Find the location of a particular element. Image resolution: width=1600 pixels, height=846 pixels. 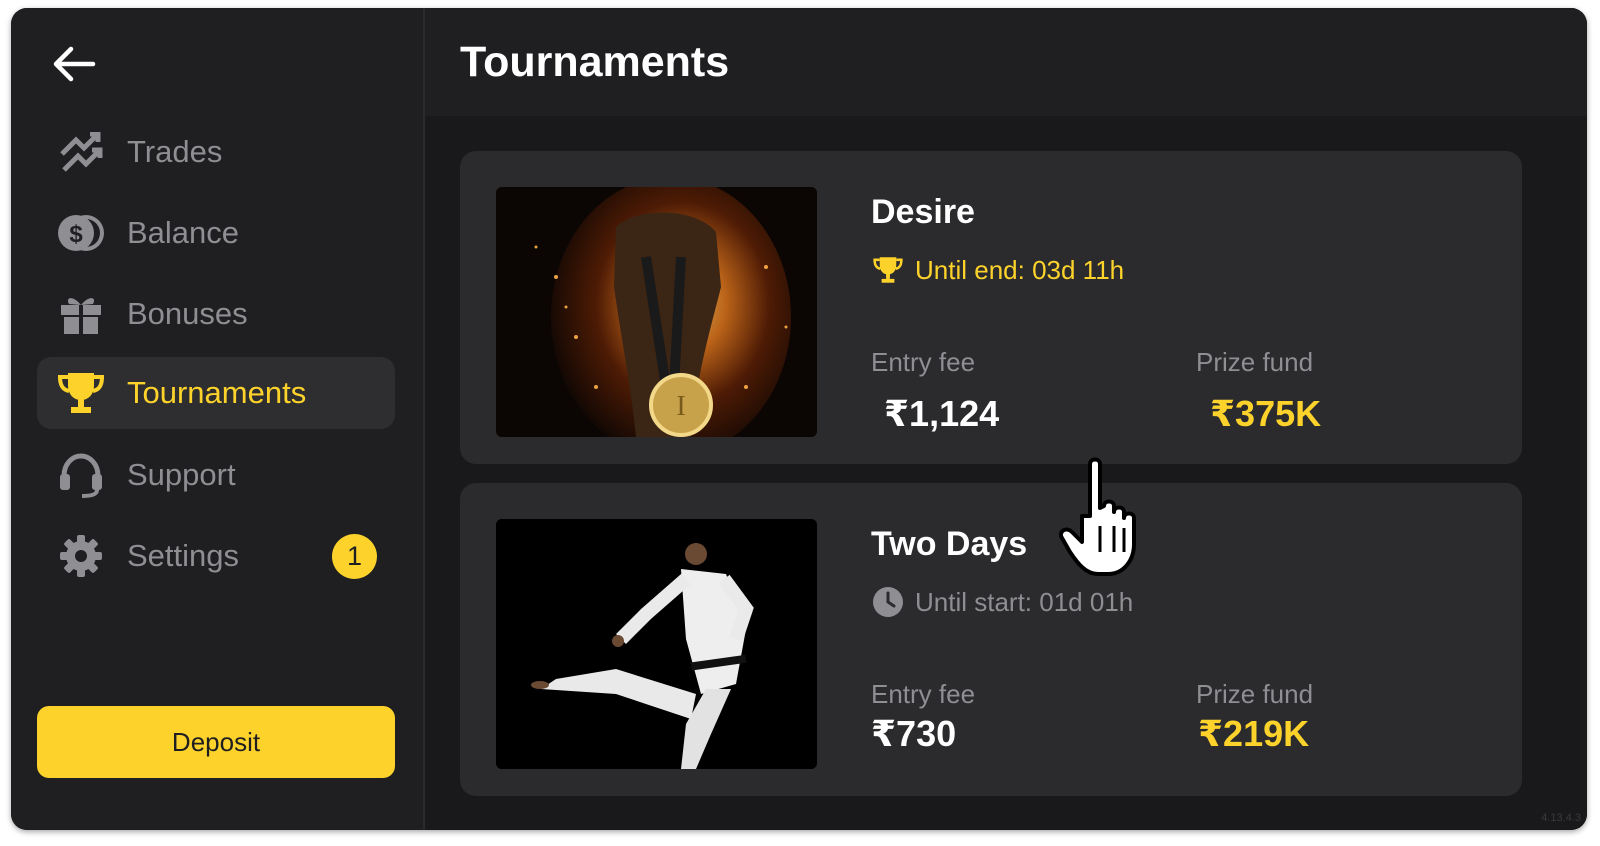

prize-fund-value: ₹375K is located at coordinates (1266, 413).